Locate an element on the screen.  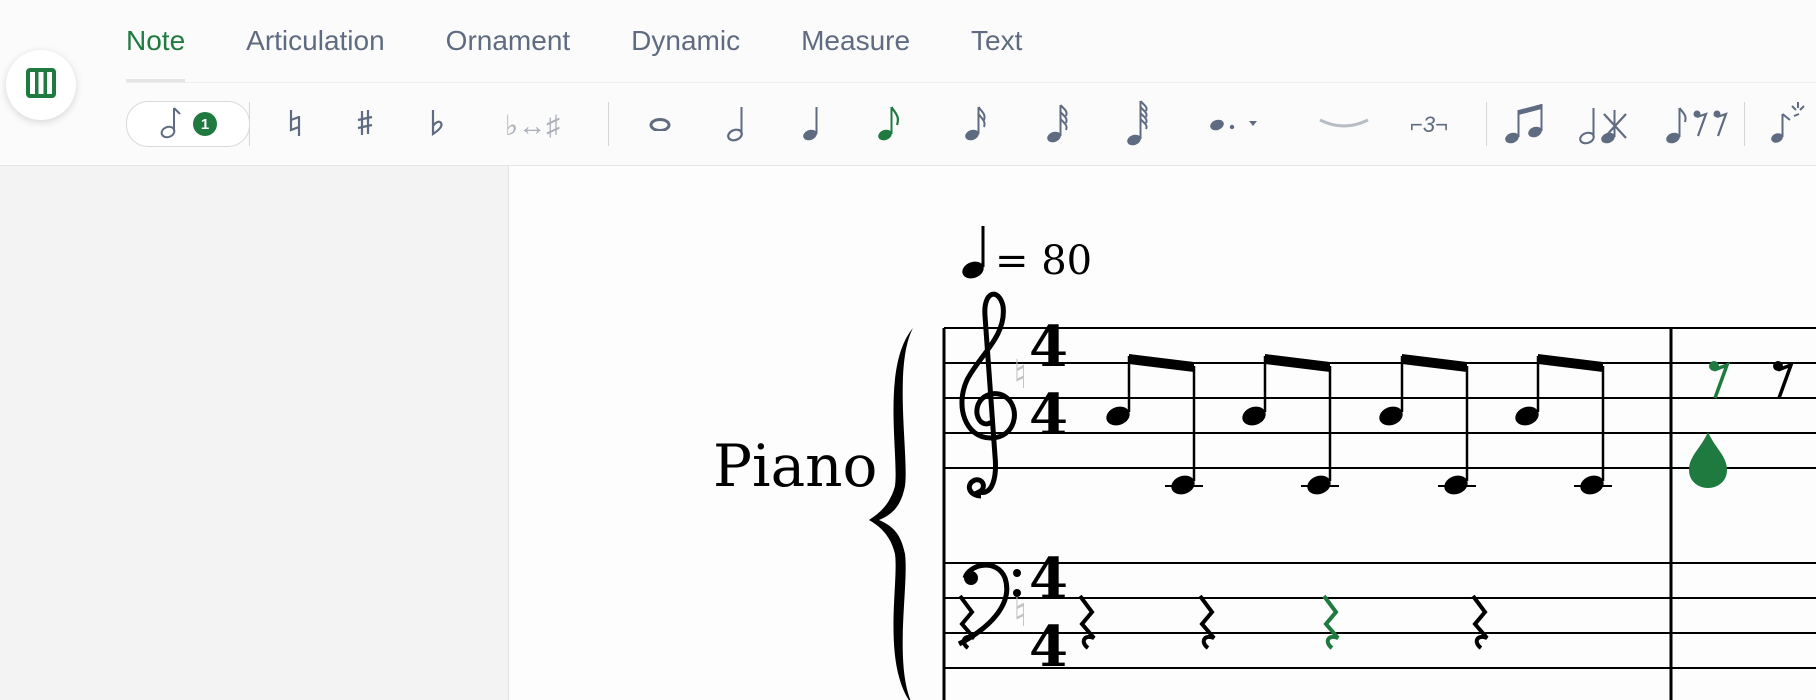
flat-icon is located at coordinates (437, 125).